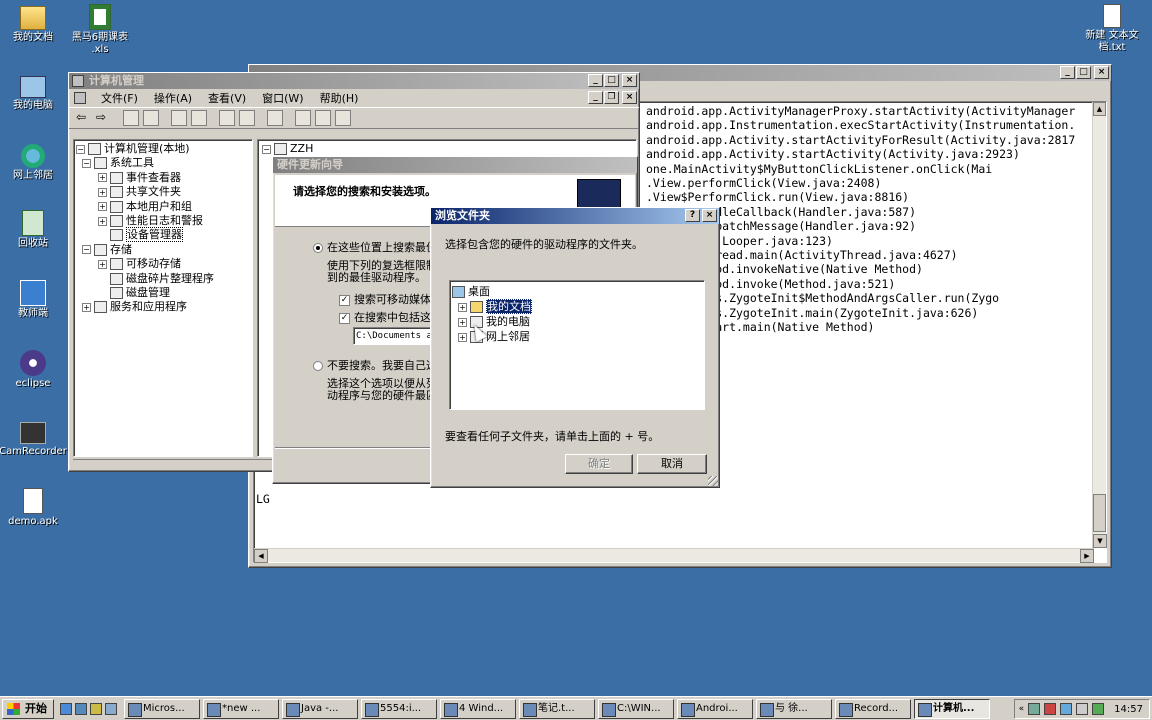  What do you see at coordinates (375, 365) in the screenshot?
I see `wizard-radio2: 不要搜索。我要自己选` at bounding box center [375, 365].